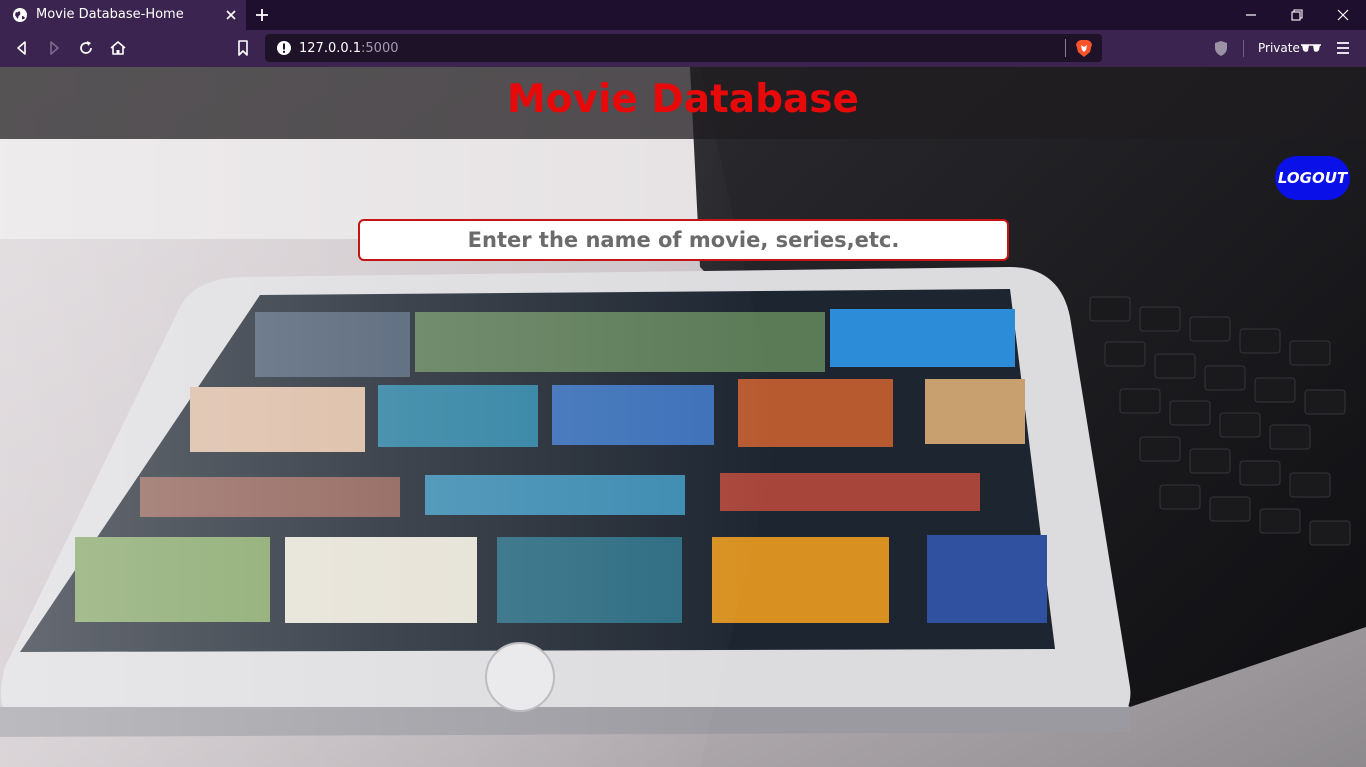  I want to click on tab-movie-database-home: Movie Database-Home, so click(123, 15).